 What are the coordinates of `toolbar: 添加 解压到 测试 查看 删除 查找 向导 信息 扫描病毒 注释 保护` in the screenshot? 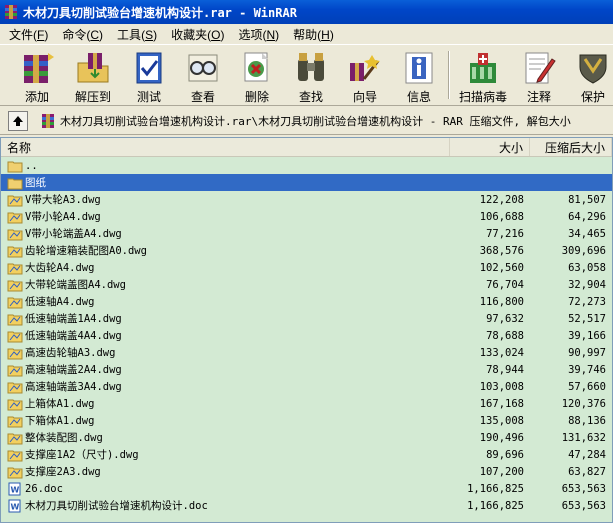 It's located at (306, 75).